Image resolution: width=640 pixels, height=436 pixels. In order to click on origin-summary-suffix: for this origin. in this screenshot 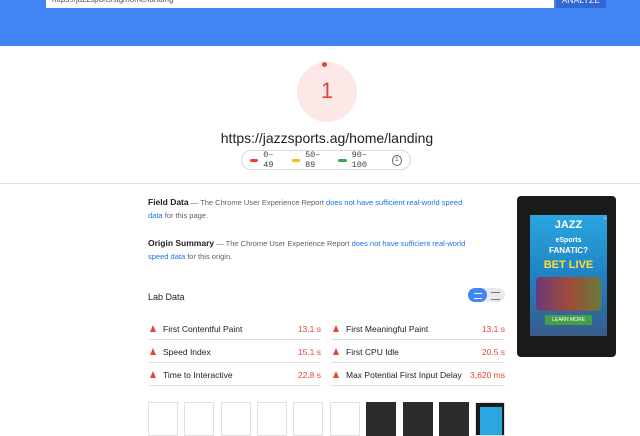, I will do `click(209, 256)`.